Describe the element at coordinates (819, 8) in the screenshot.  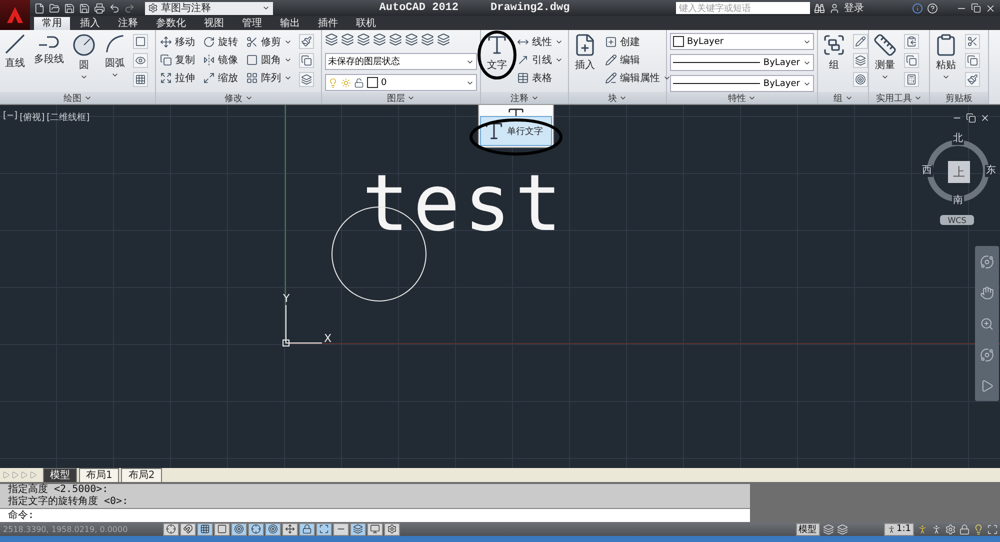
I see `binoculars-icon` at that location.